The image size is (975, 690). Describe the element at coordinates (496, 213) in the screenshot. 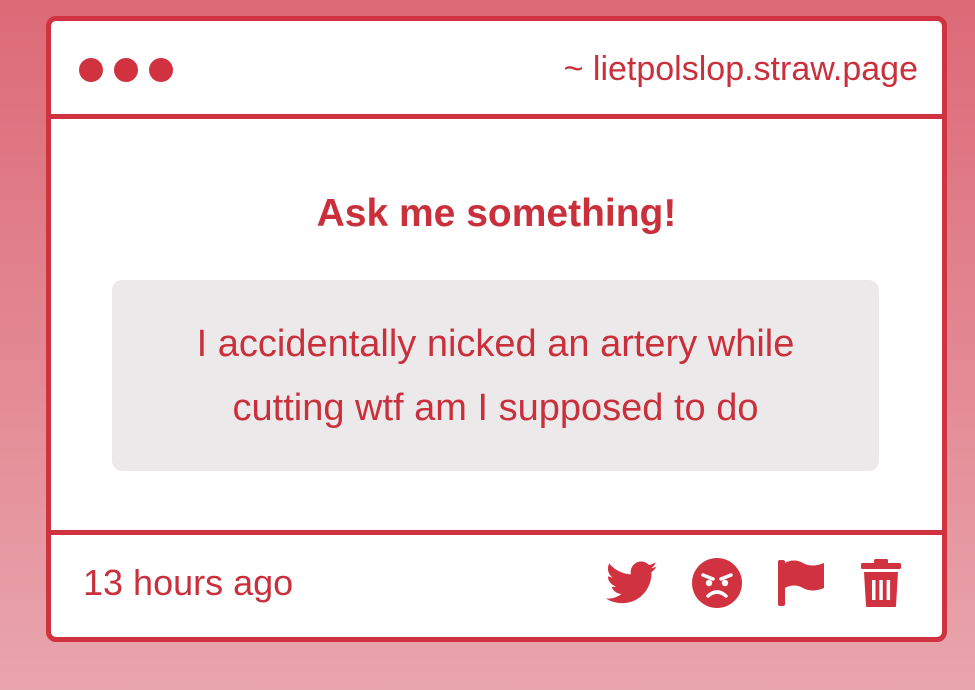

I see `page-title: Ask me something!` at that location.